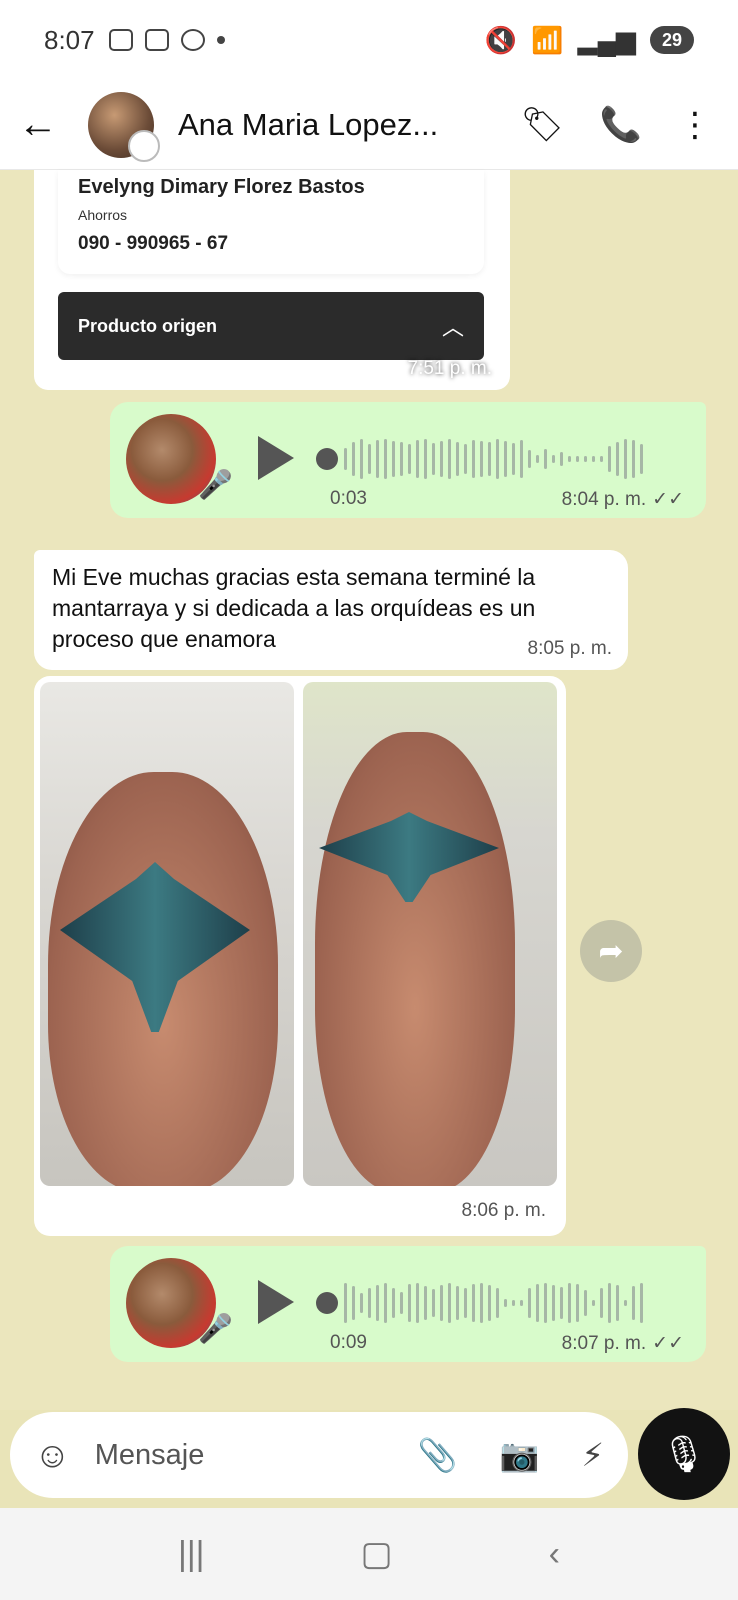  I want to click on forward-icon: ➦, so click(611, 951).